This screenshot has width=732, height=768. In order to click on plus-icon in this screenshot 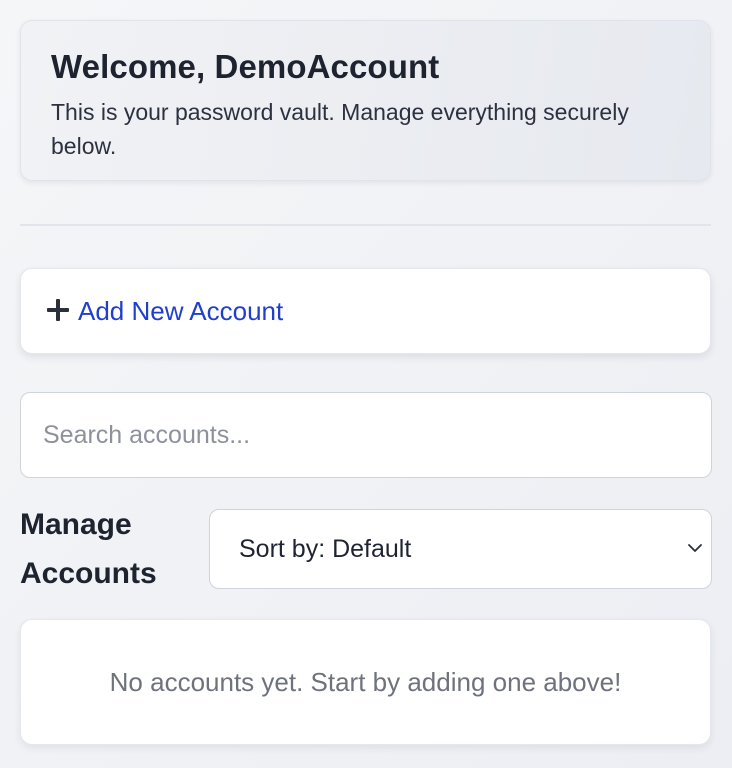, I will do `click(58, 310)`.